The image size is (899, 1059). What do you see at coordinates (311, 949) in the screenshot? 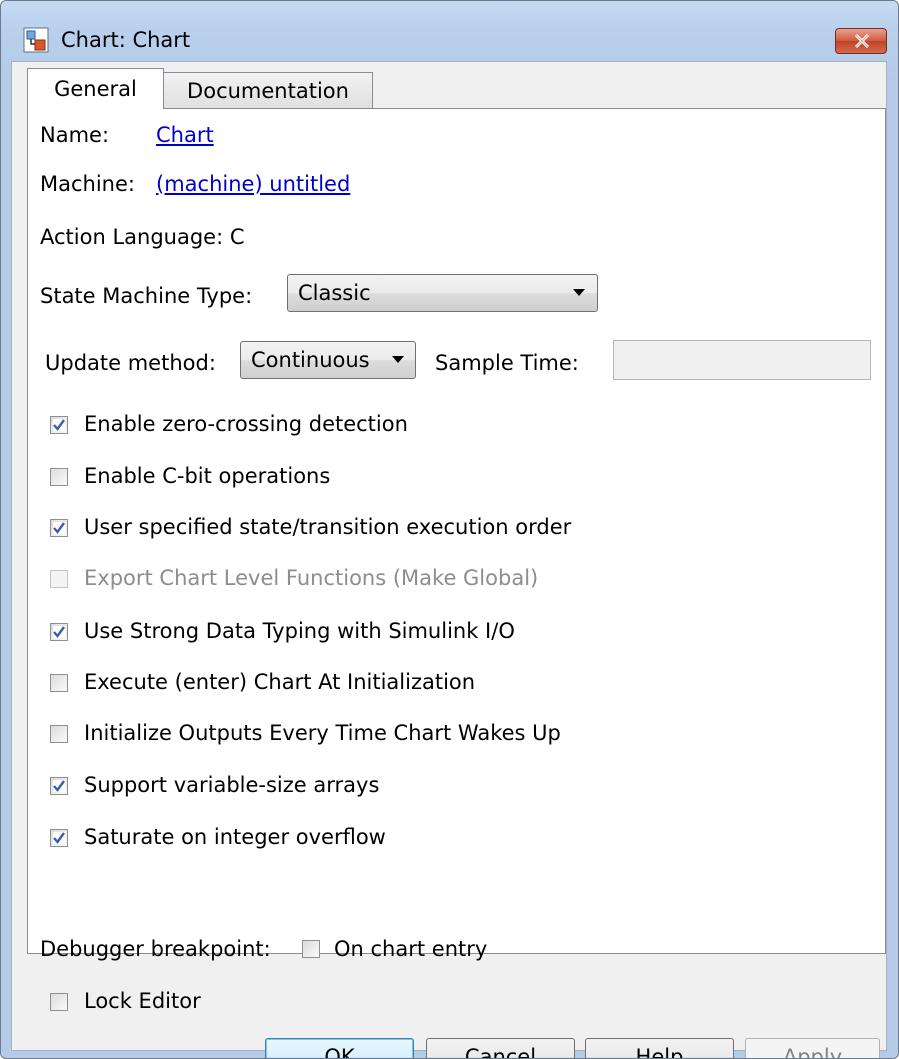
I see `on-chart-entry-checkbox` at bounding box center [311, 949].